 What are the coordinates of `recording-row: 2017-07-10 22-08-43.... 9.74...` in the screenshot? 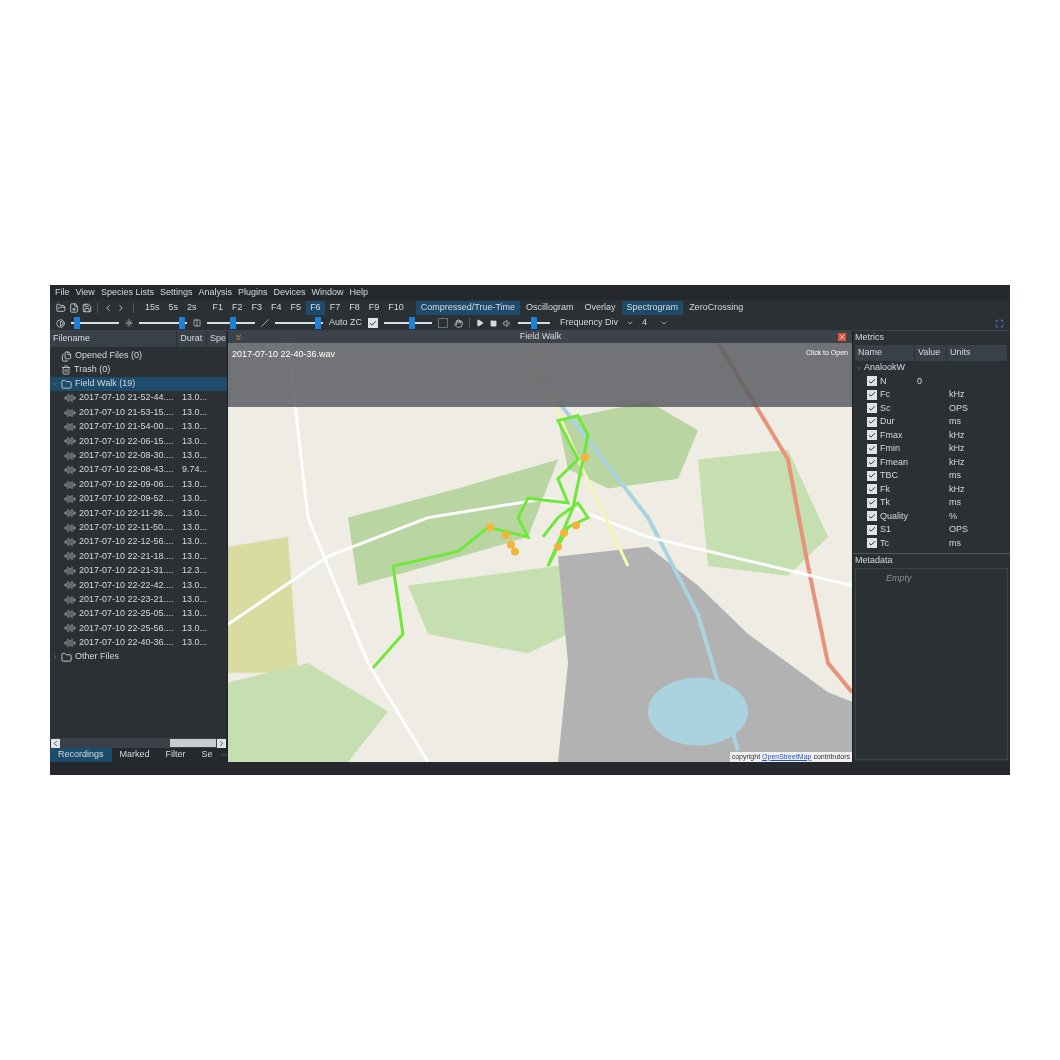 It's located at (138, 470).